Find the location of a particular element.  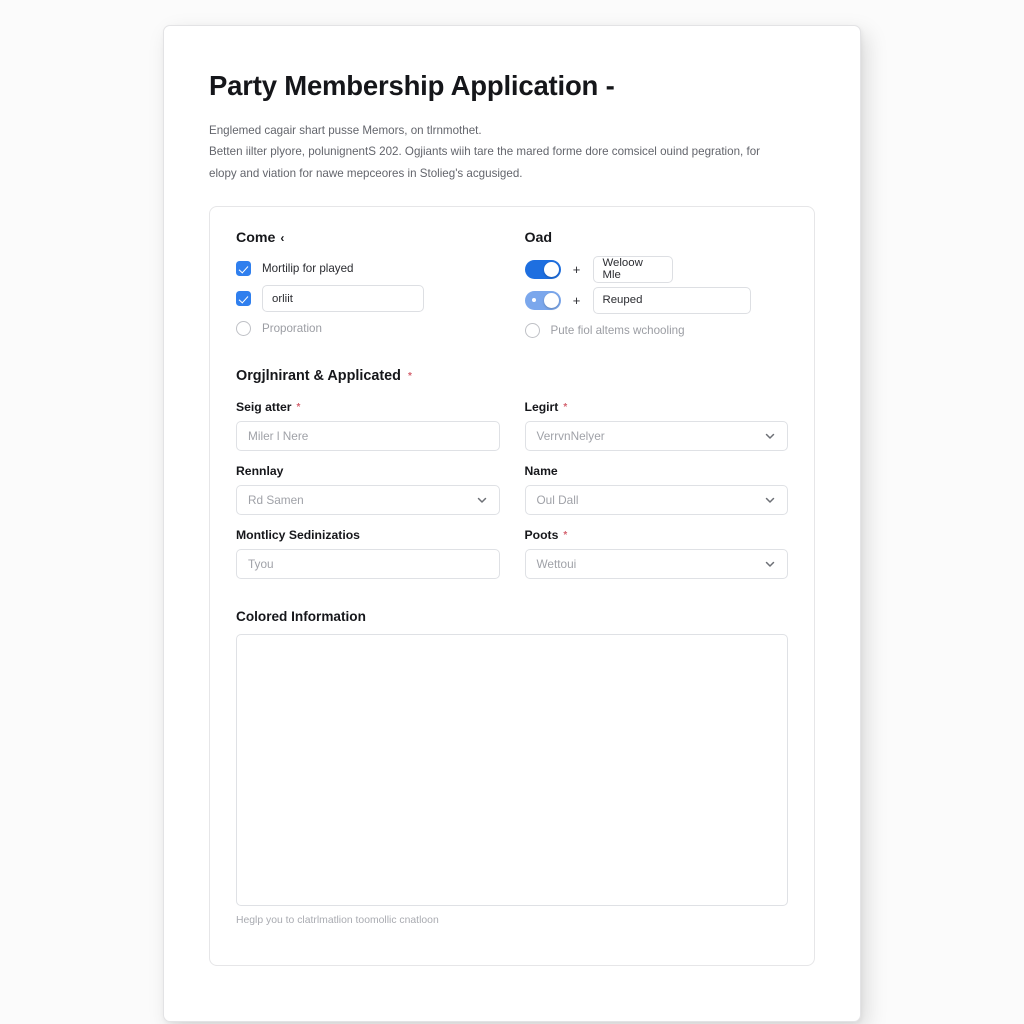

page-title: Party Membership Application - is located at coordinates (412, 85).